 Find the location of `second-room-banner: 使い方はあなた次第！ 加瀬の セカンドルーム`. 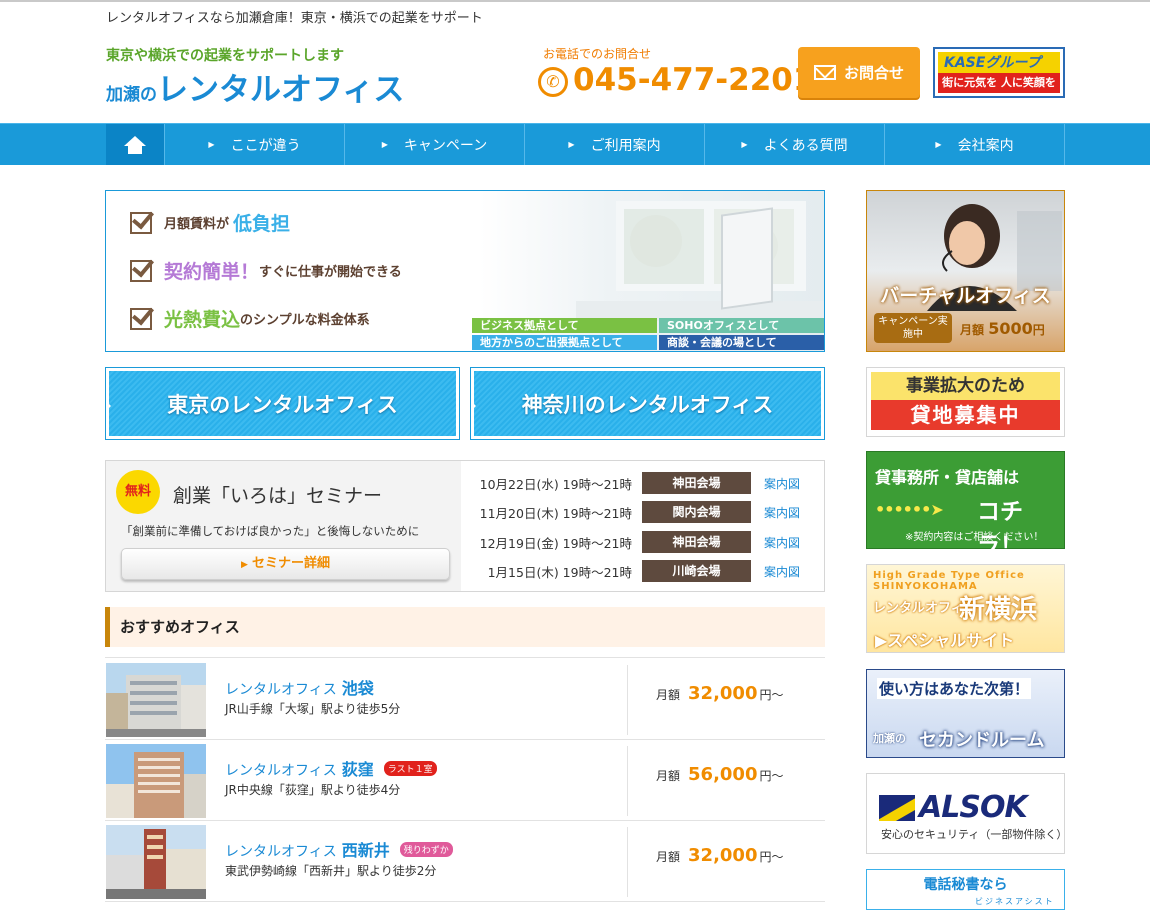

second-room-banner: 使い方はあなた次第！ 加瀬の セカンドルーム is located at coordinates (965, 713).